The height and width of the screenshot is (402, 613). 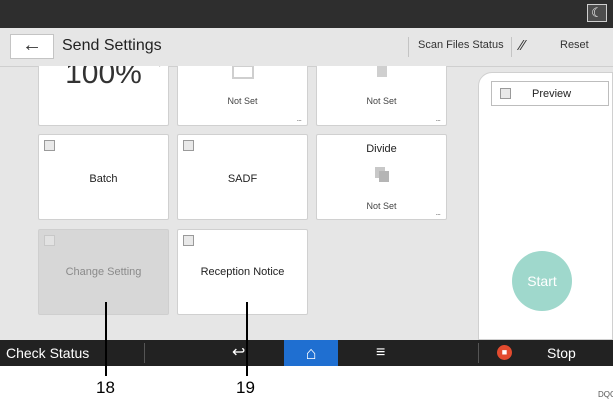 What do you see at coordinates (545, 206) in the screenshot?
I see `right-side-panel: Preview Start` at bounding box center [545, 206].